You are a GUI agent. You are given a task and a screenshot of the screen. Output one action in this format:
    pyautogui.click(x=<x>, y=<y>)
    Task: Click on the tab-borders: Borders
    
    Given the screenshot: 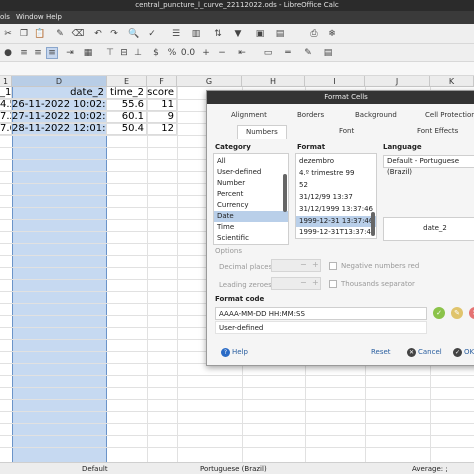 What is the action you would take?
    pyautogui.click(x=310, y=115)
    